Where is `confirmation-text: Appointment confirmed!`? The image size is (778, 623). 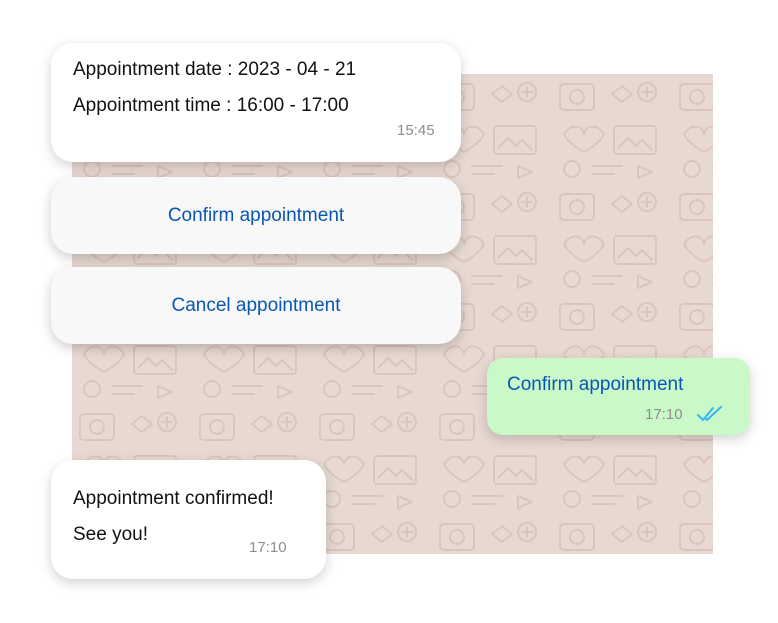 confirmation-text: Appointment confirmed! is located at coordinates (173, 498).